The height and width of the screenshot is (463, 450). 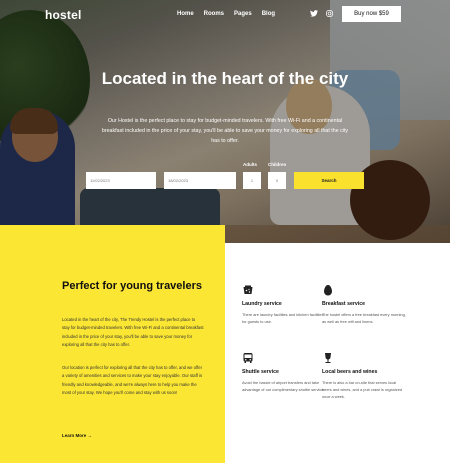 I want to click on service-title: Shuttle service, so click(x=260, y=372).